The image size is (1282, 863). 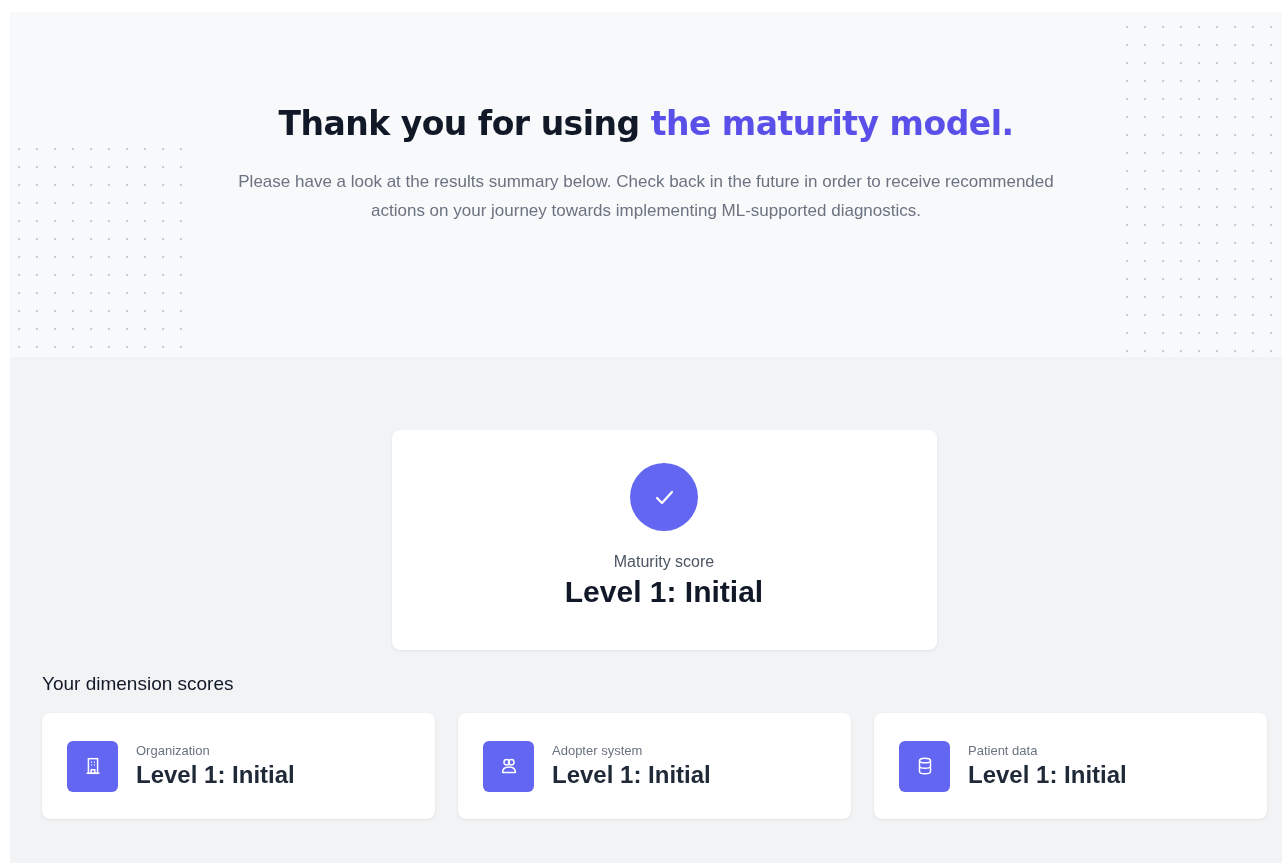 What do you see at coordinates (646, 196) in the screenshot?
I see `description: Please have a look at the results summary below. Check back in the future in order to receive recommended actions on your journey towards implementing ML-supported diagnostics.` at bounding box center [646, 196].